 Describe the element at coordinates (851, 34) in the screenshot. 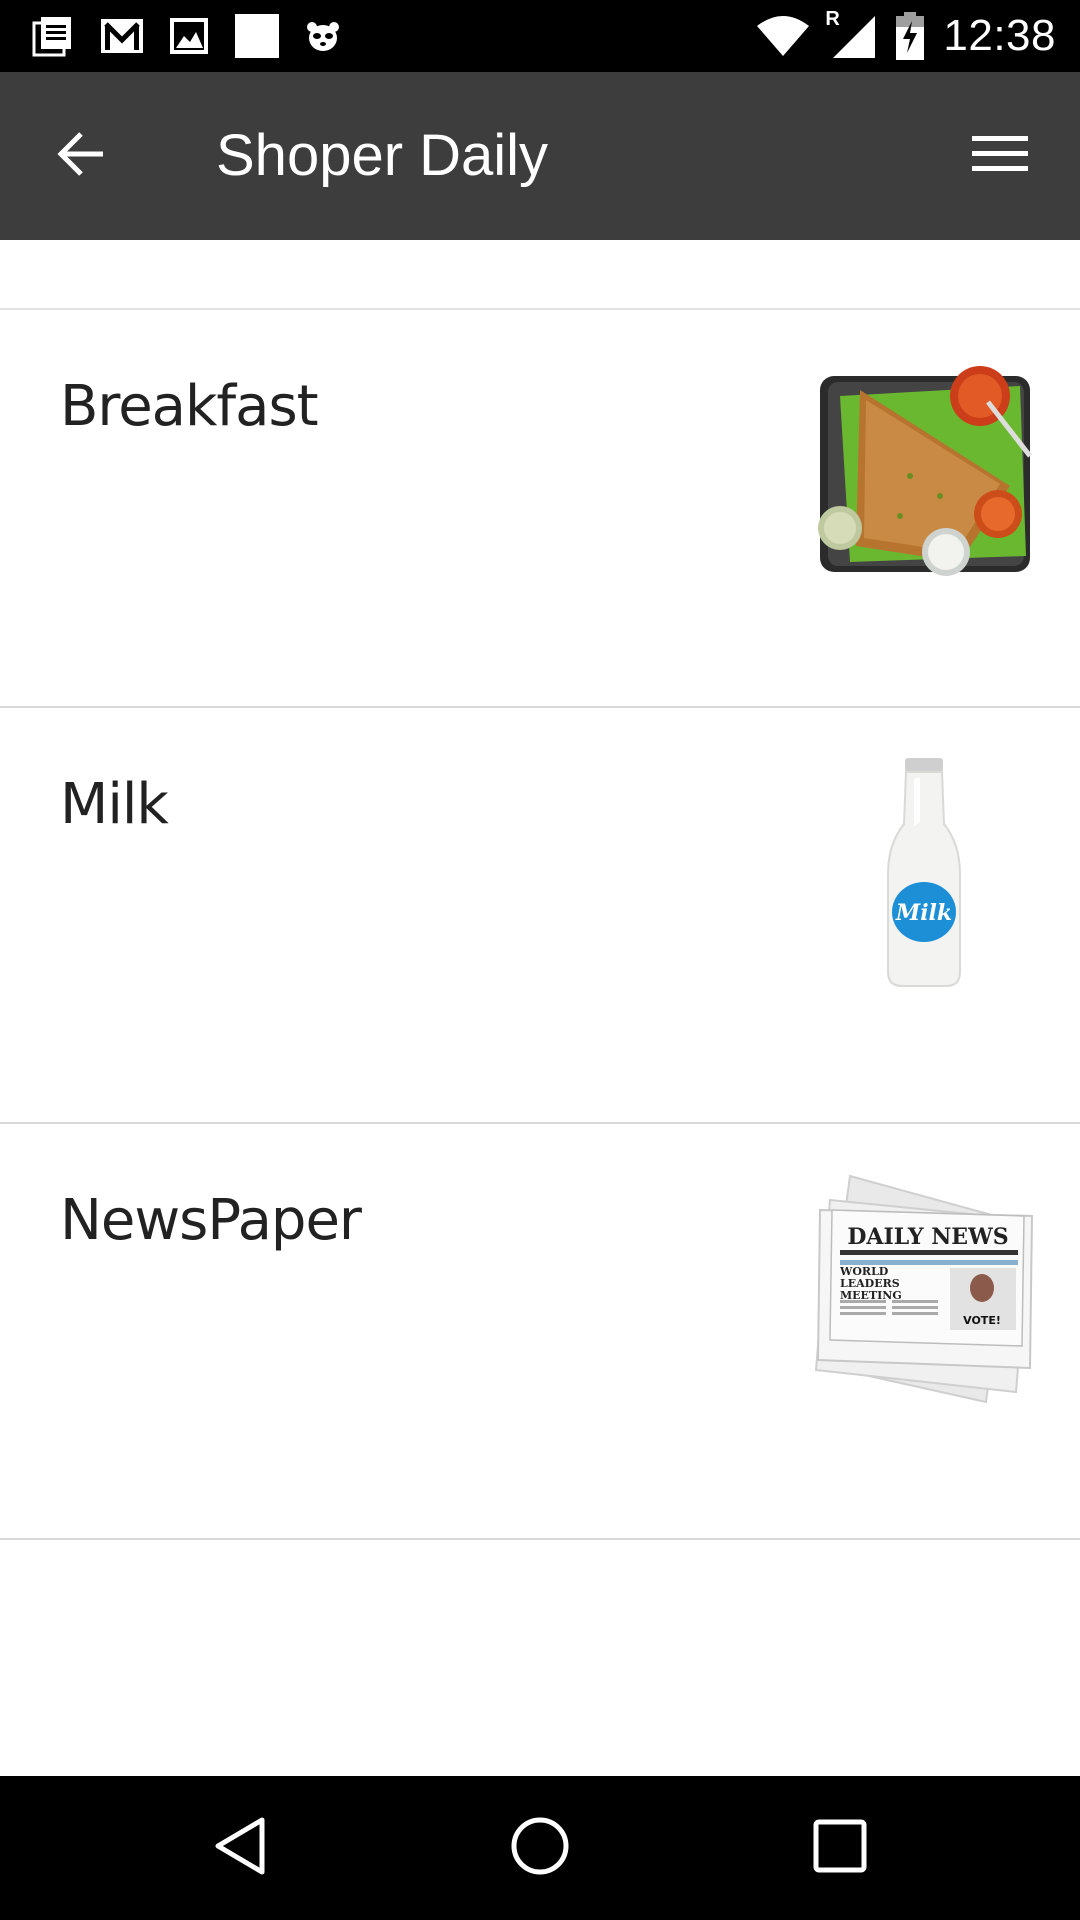

I see `signal-icon: R` at that location.